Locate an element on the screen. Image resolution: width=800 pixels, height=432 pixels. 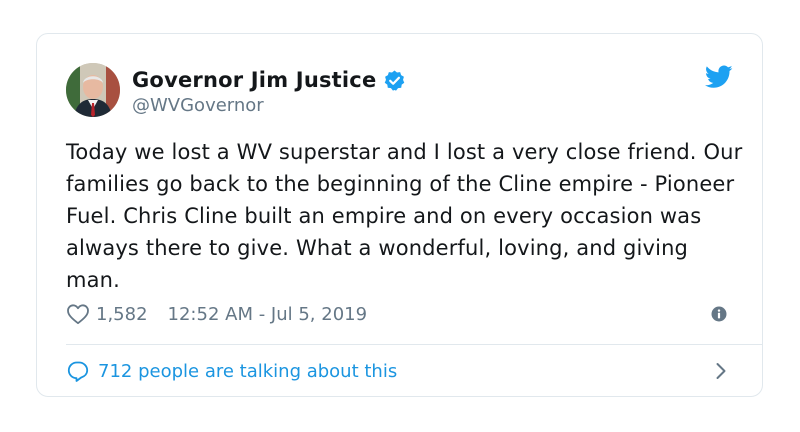
tweet-meta: 1,582 12:52 AM - Jul 5, 2019 is located at coordinates (399, 314).